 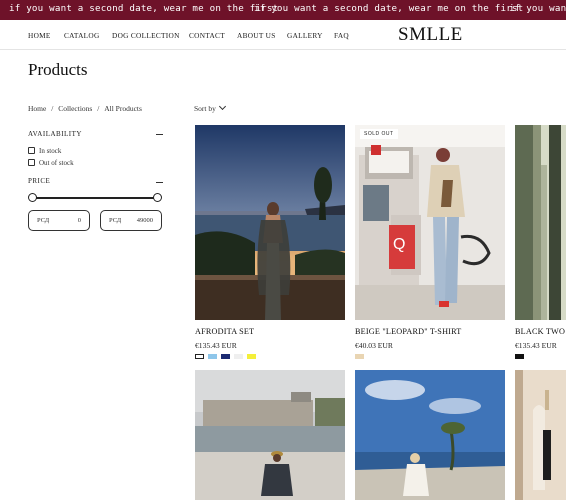 What do you see at coordinates (222, 106) in the screenshot?
I see `chevron-down-icon` at bounding box center [222, 106].